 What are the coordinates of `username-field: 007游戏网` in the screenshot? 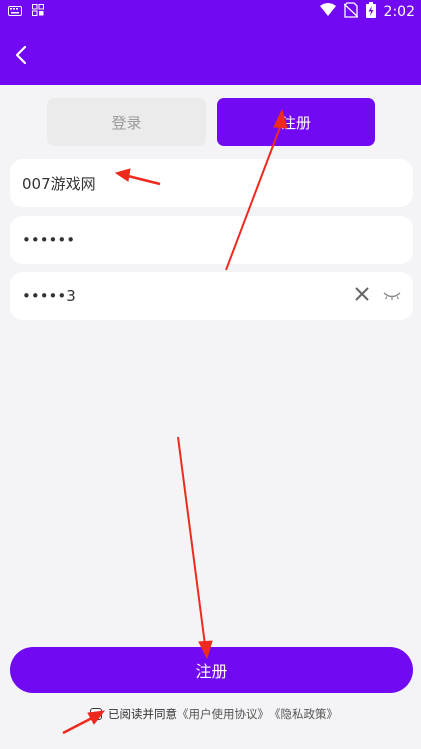 It's located at (211, 183).